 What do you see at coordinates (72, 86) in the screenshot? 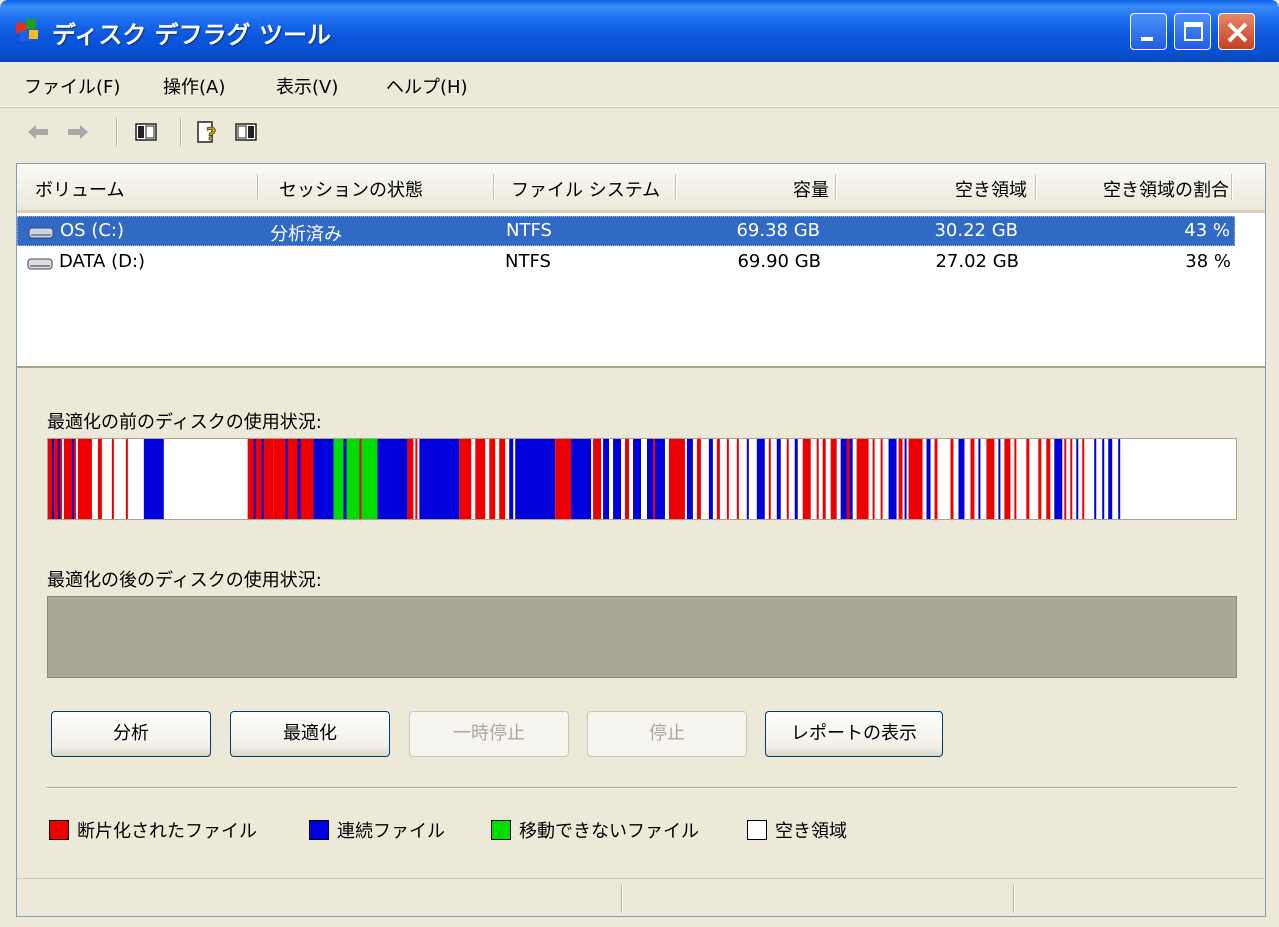
I see `menu-file: ファイル(F)` at bounding box center [72, 86].